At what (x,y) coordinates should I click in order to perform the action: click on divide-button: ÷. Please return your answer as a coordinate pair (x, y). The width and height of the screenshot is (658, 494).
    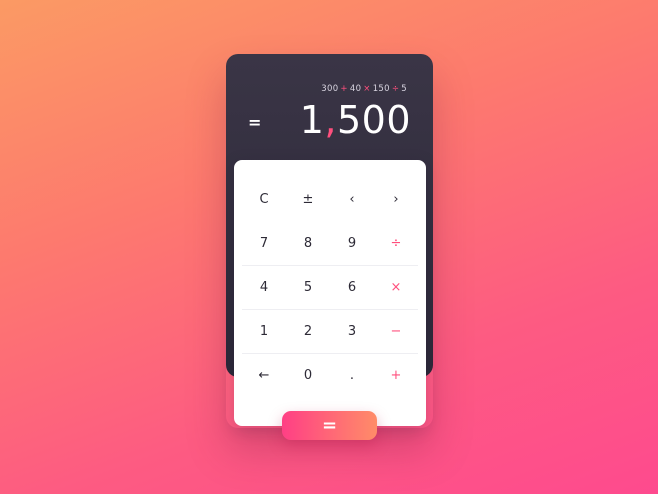
    Looking at the image, I should click on (396, 243).